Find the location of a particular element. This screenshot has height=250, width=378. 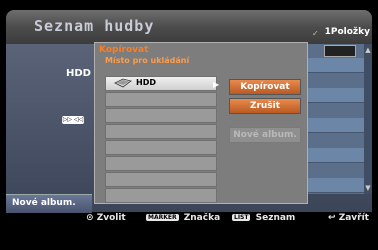

select-icon: ⊙ is located at coordinates (90, 218).